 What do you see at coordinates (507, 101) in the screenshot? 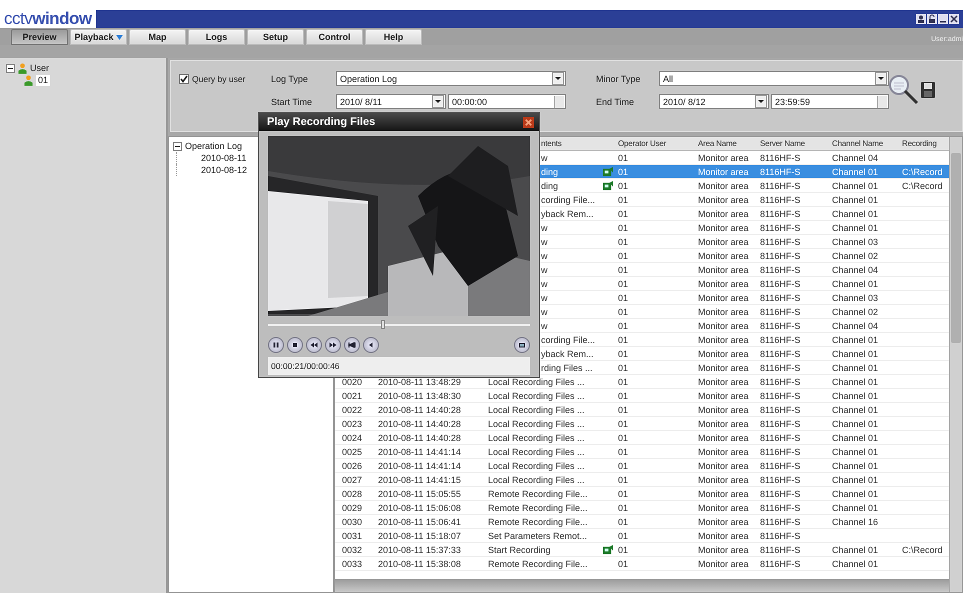
I see `start-time-field: 00:00:00` at bounding box center [507, 101].